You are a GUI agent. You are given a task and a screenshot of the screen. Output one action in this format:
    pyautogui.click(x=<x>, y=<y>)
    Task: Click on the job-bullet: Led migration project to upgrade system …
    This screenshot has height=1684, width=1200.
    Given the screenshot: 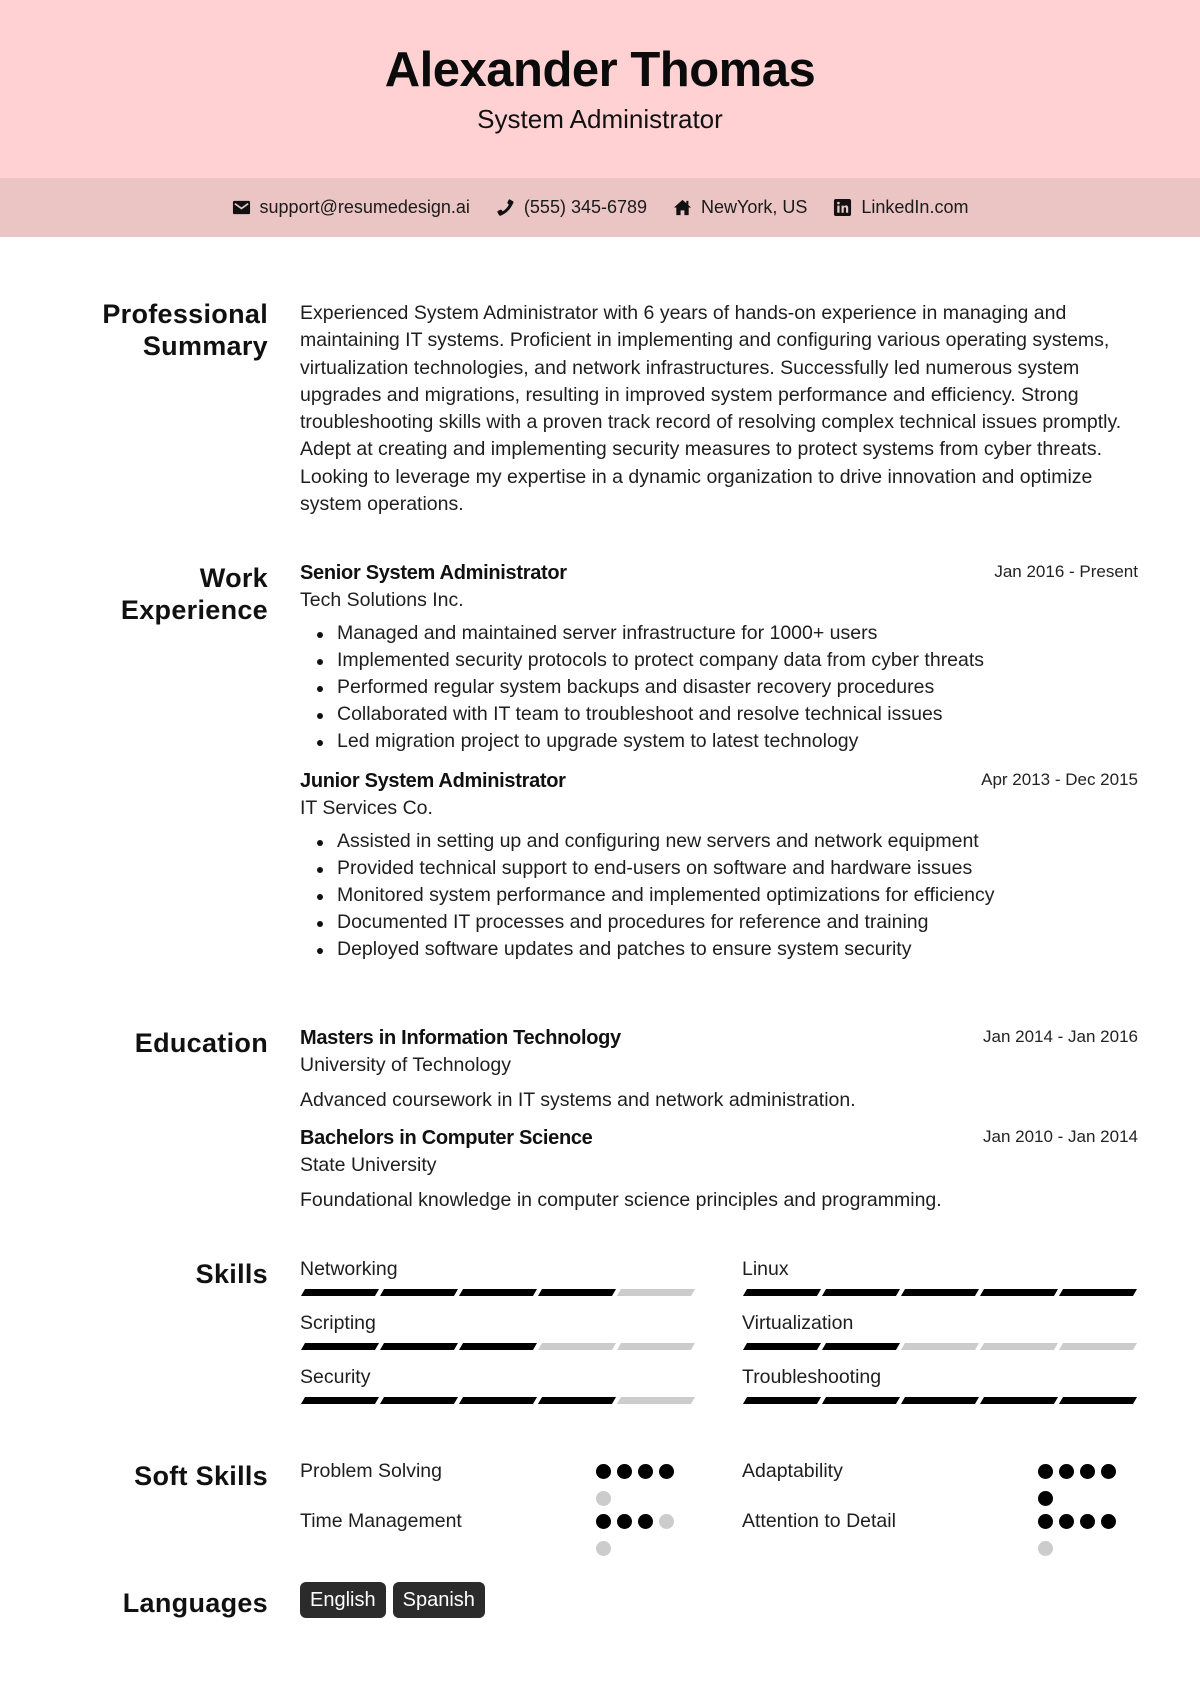 What is the action you would take?
    pyautogui.click(x=719, y=741)
    